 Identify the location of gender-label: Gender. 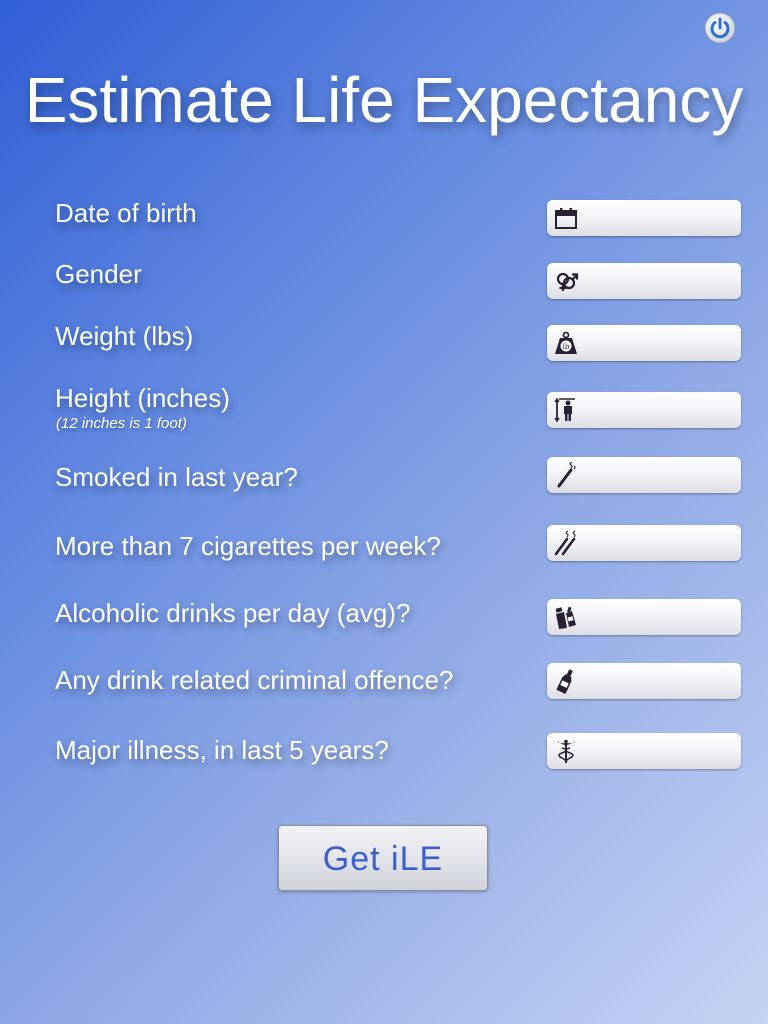
(98, 274).